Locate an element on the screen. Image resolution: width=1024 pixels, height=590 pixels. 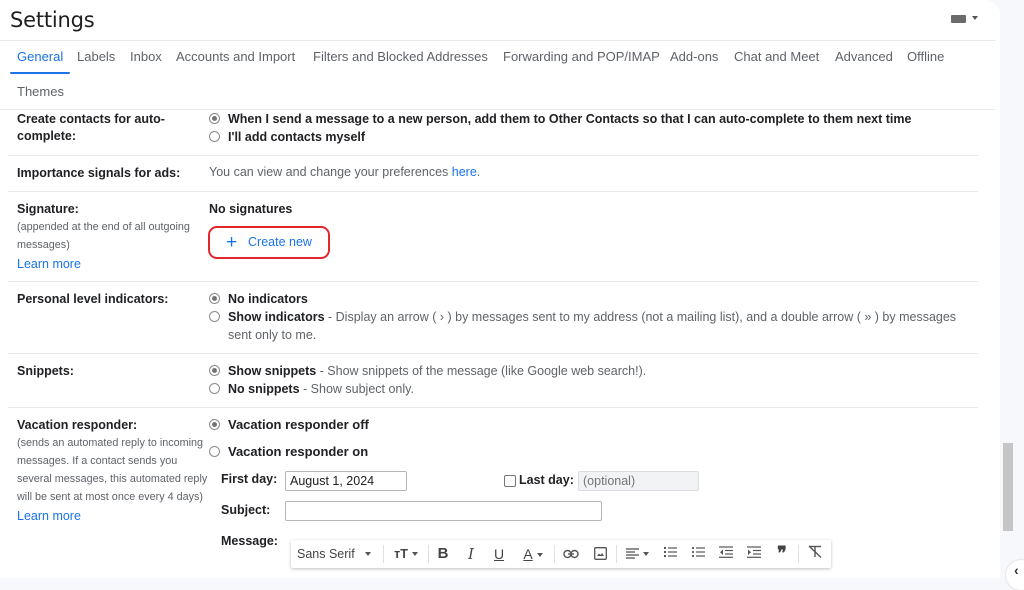
bulleted-list-button is located at coordinates (698, 554).